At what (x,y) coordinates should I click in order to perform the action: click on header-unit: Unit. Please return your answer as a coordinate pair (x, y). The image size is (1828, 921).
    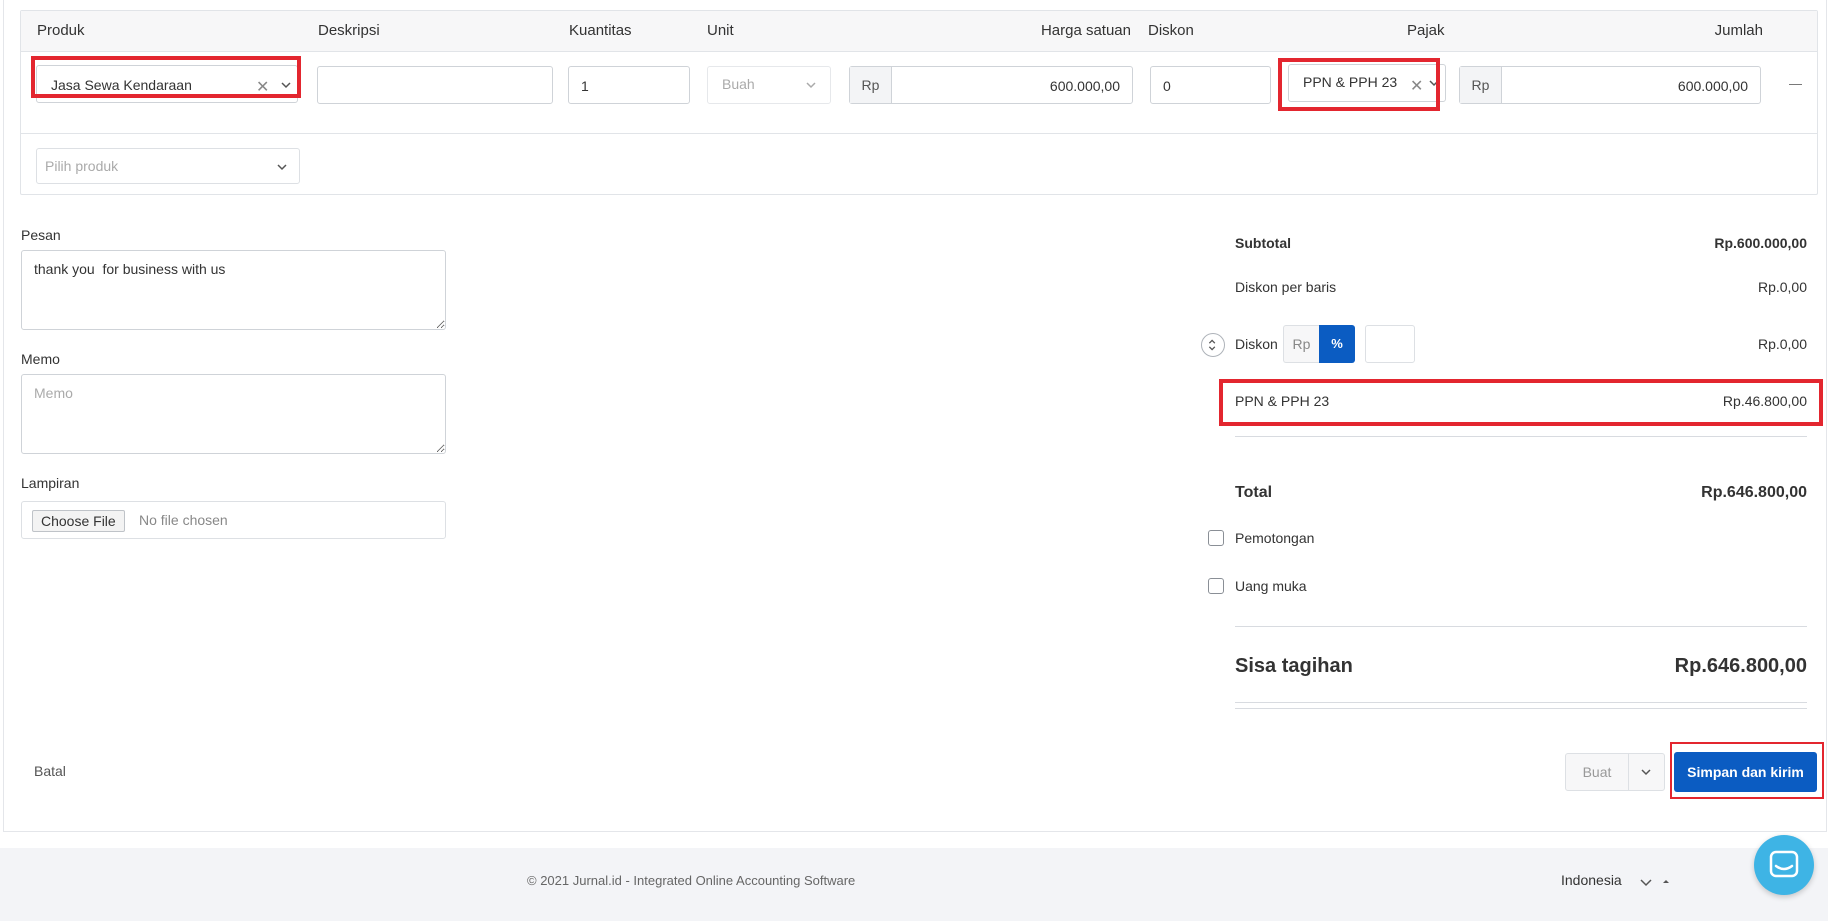
    Looking at the image, I should click on (720, 30).